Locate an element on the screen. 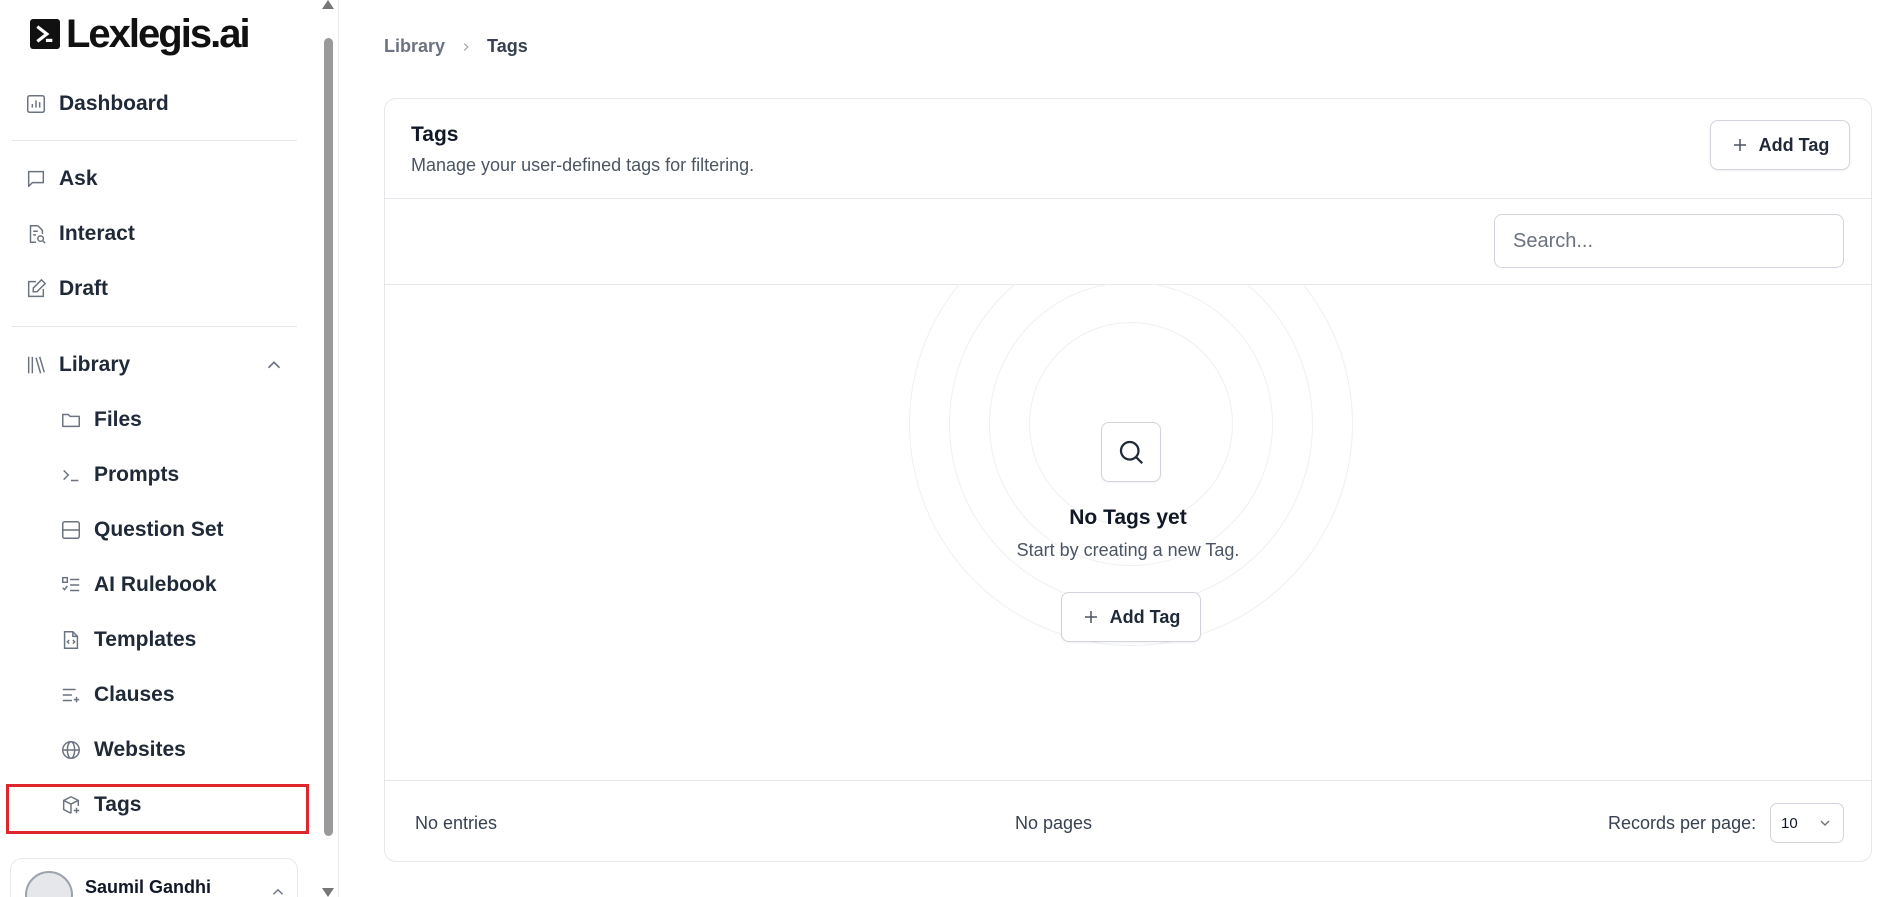 This screenshot has height=897, width=1882. breadcrumb-library: Library is located at coordinates (414, 46).